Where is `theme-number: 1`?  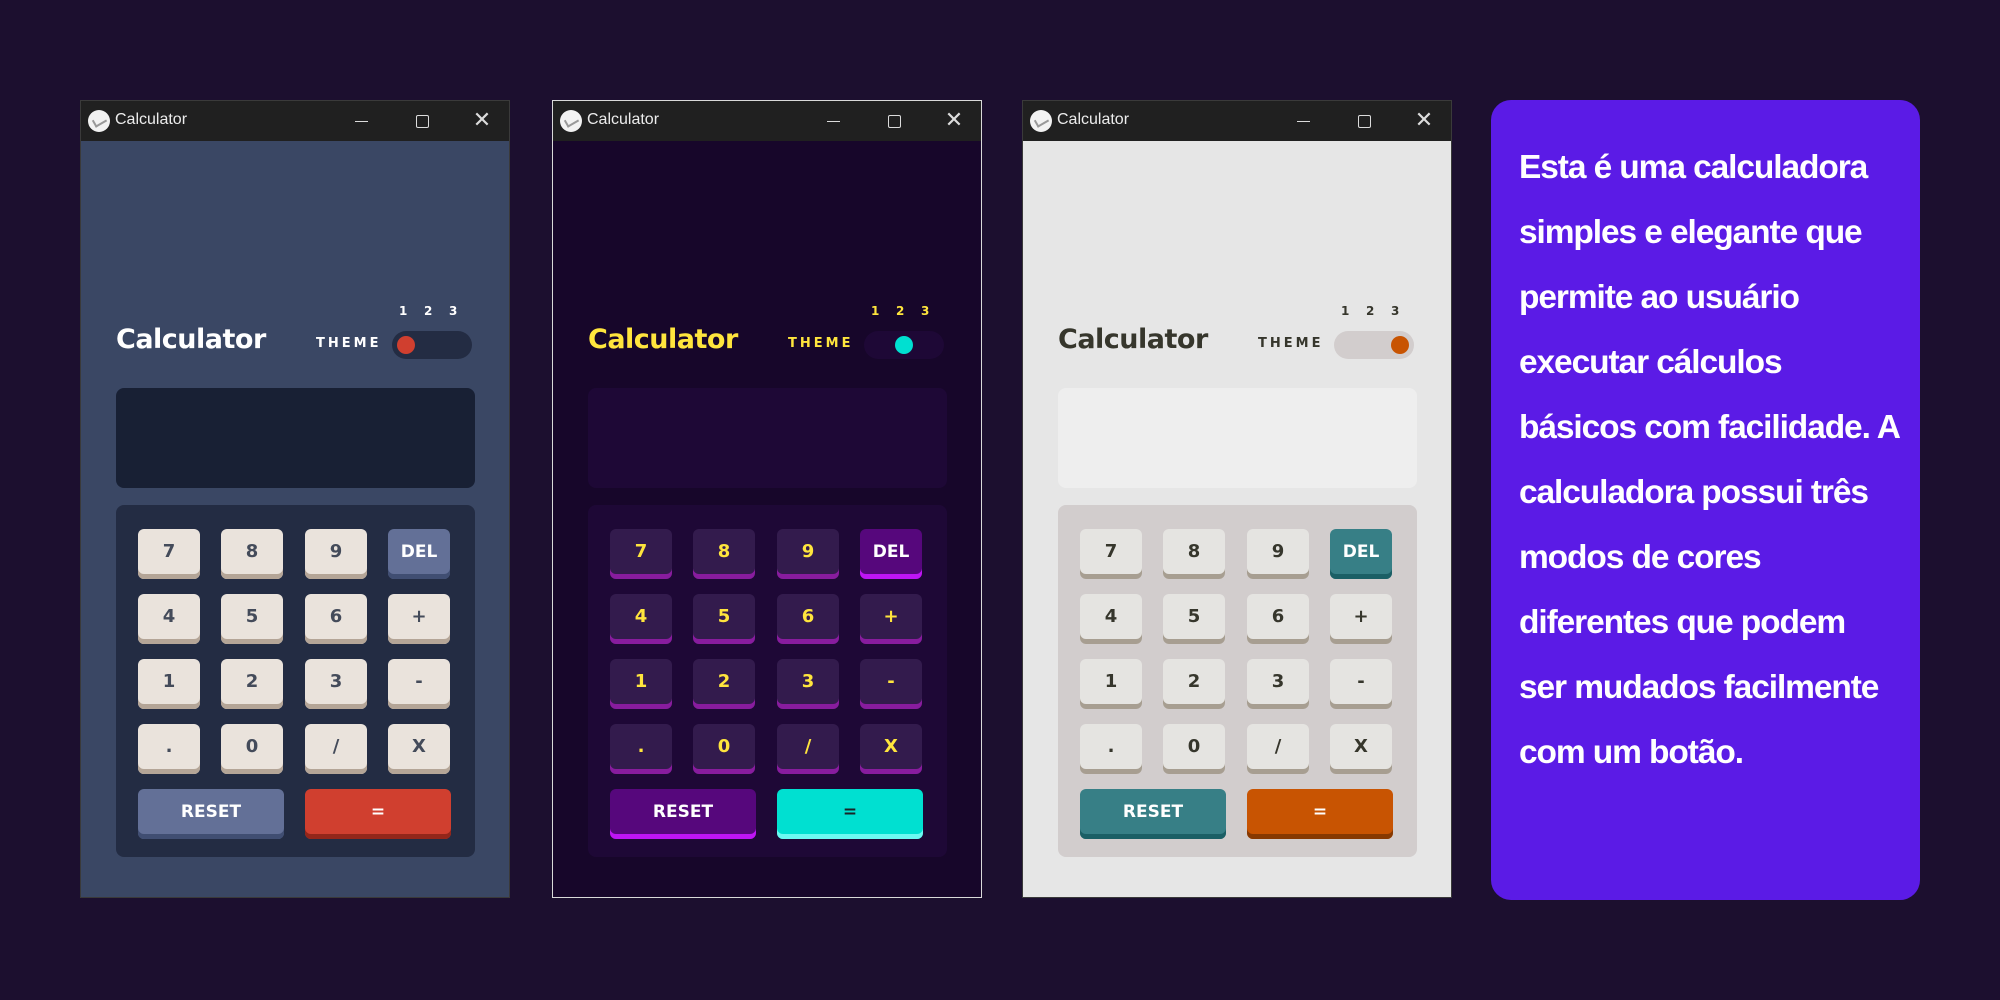 theme-number: 1 is located at coordinates (403, 311).